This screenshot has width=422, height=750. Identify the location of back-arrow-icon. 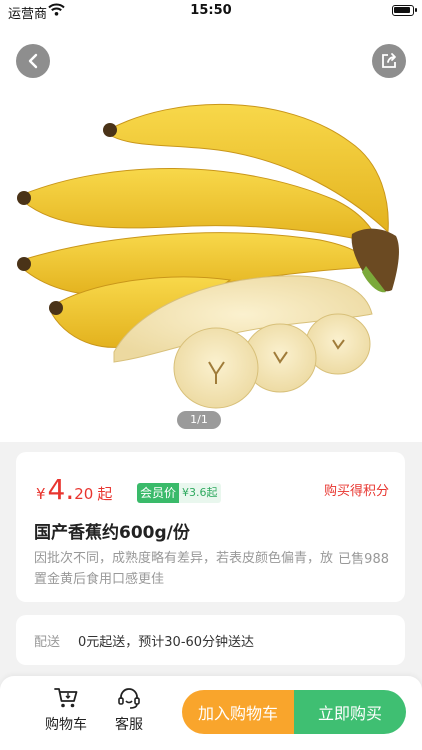
(33, 61).